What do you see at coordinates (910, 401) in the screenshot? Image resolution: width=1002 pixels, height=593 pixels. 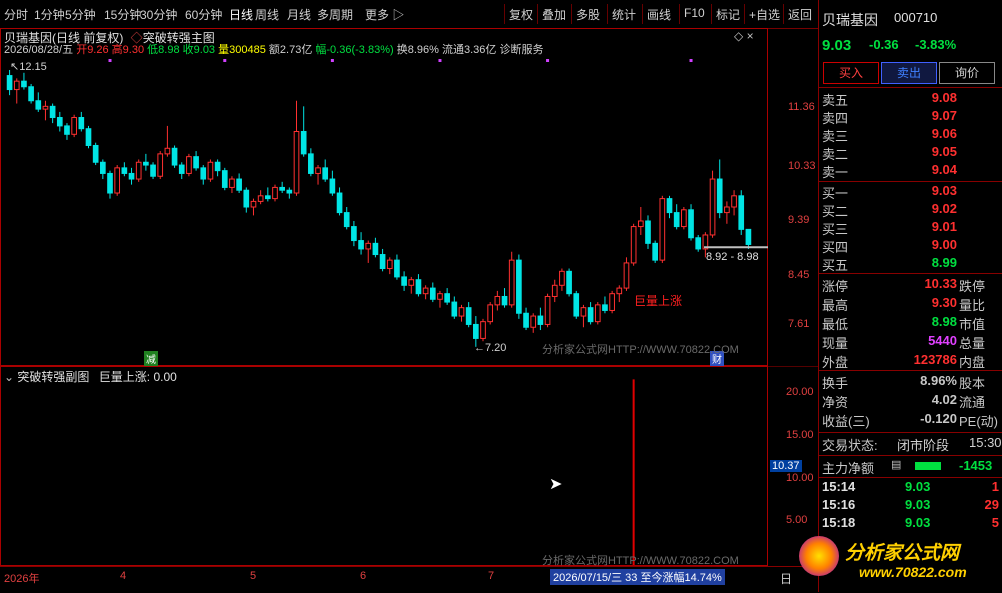 I see `stat-row: 净资 4.02 流通` at bounding box center [910, 401].